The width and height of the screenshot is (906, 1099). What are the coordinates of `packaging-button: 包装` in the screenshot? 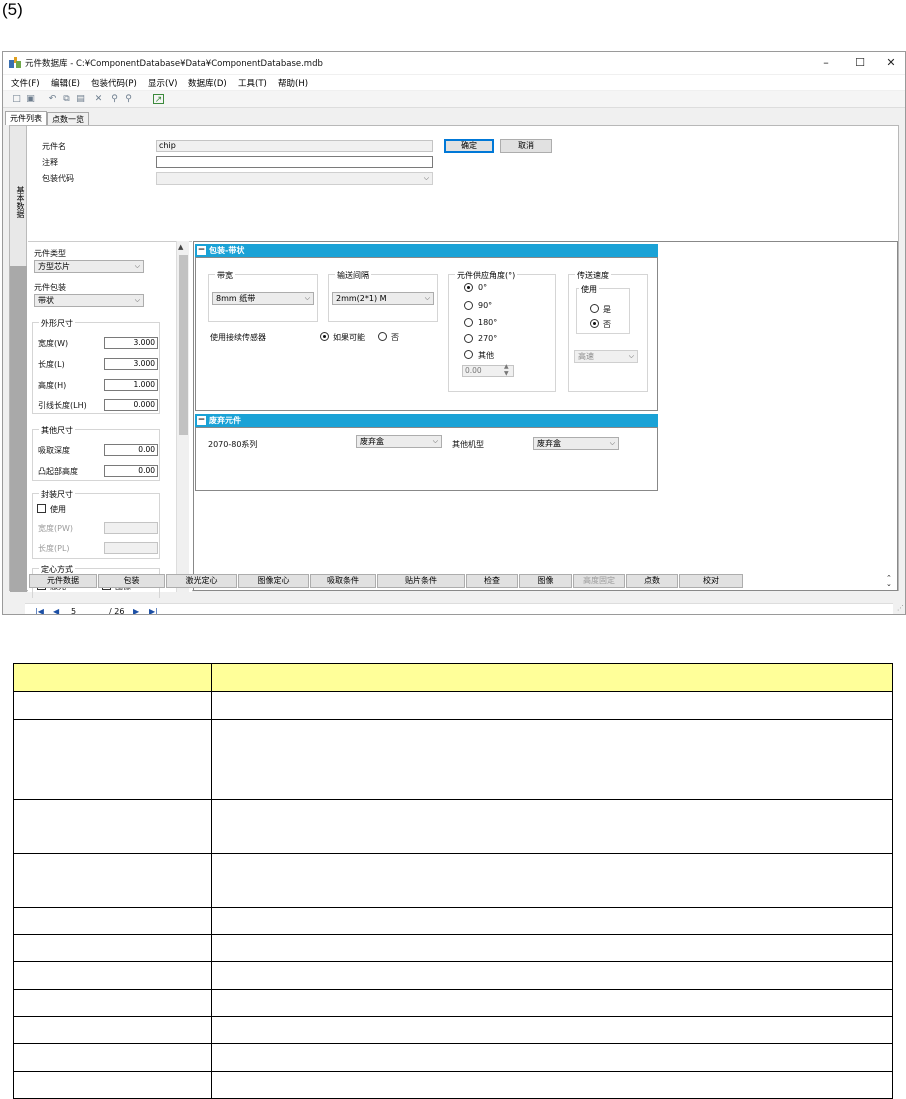 It's located at (131, 581).